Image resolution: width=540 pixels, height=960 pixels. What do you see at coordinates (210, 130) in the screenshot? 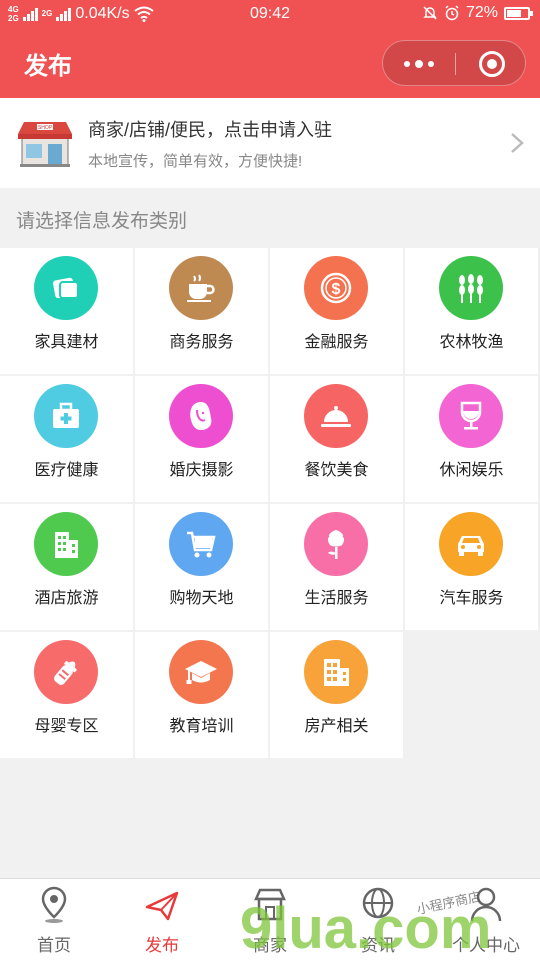
I see `banner-title: 商家/店铺/便民，点击申请入驻` at bounding box center [210, 130].